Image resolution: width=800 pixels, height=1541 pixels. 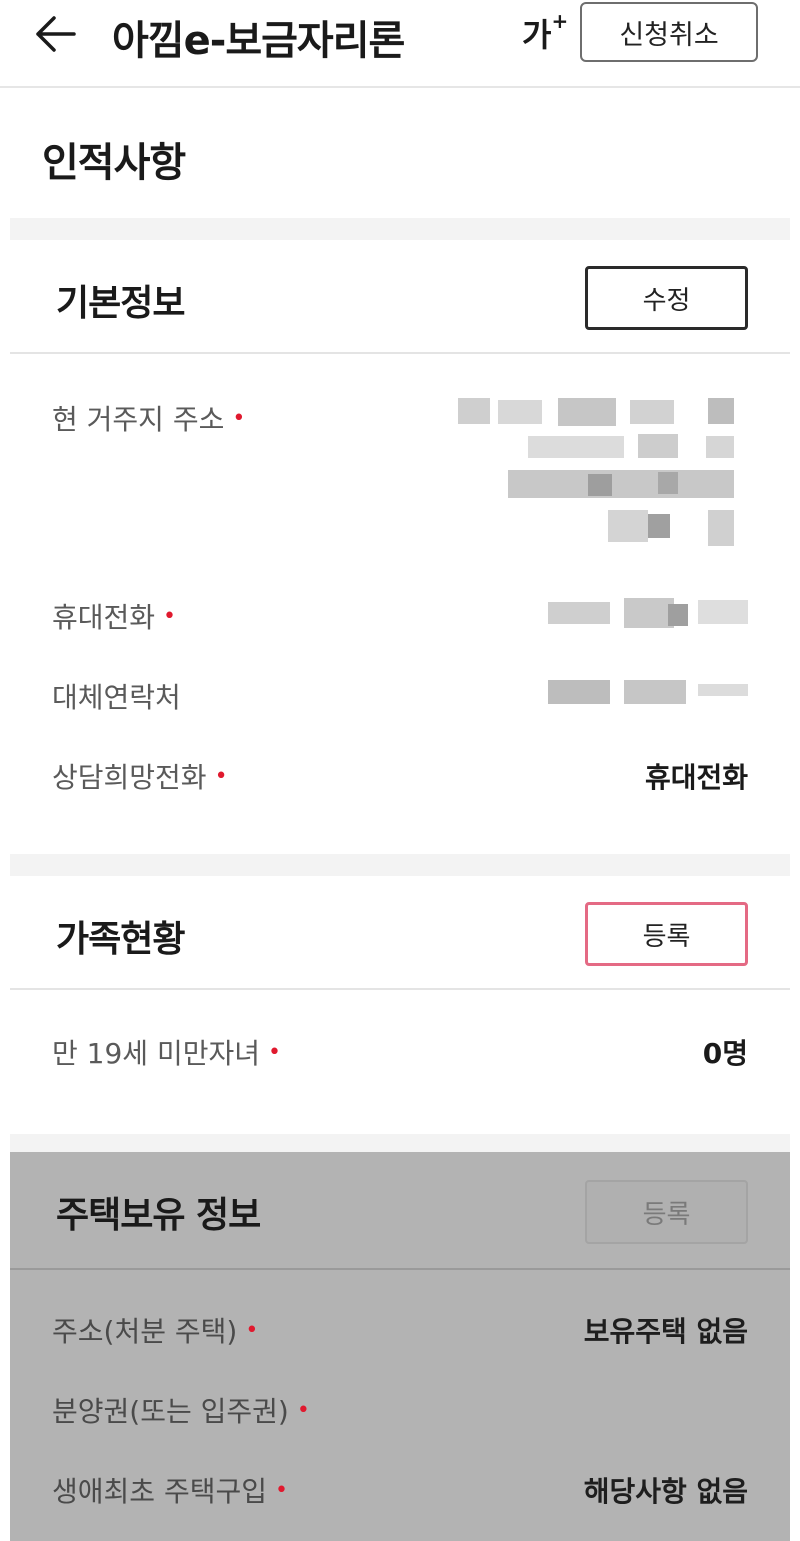 I want to click on family-register-button: 등록, so click(x=666, y=934).